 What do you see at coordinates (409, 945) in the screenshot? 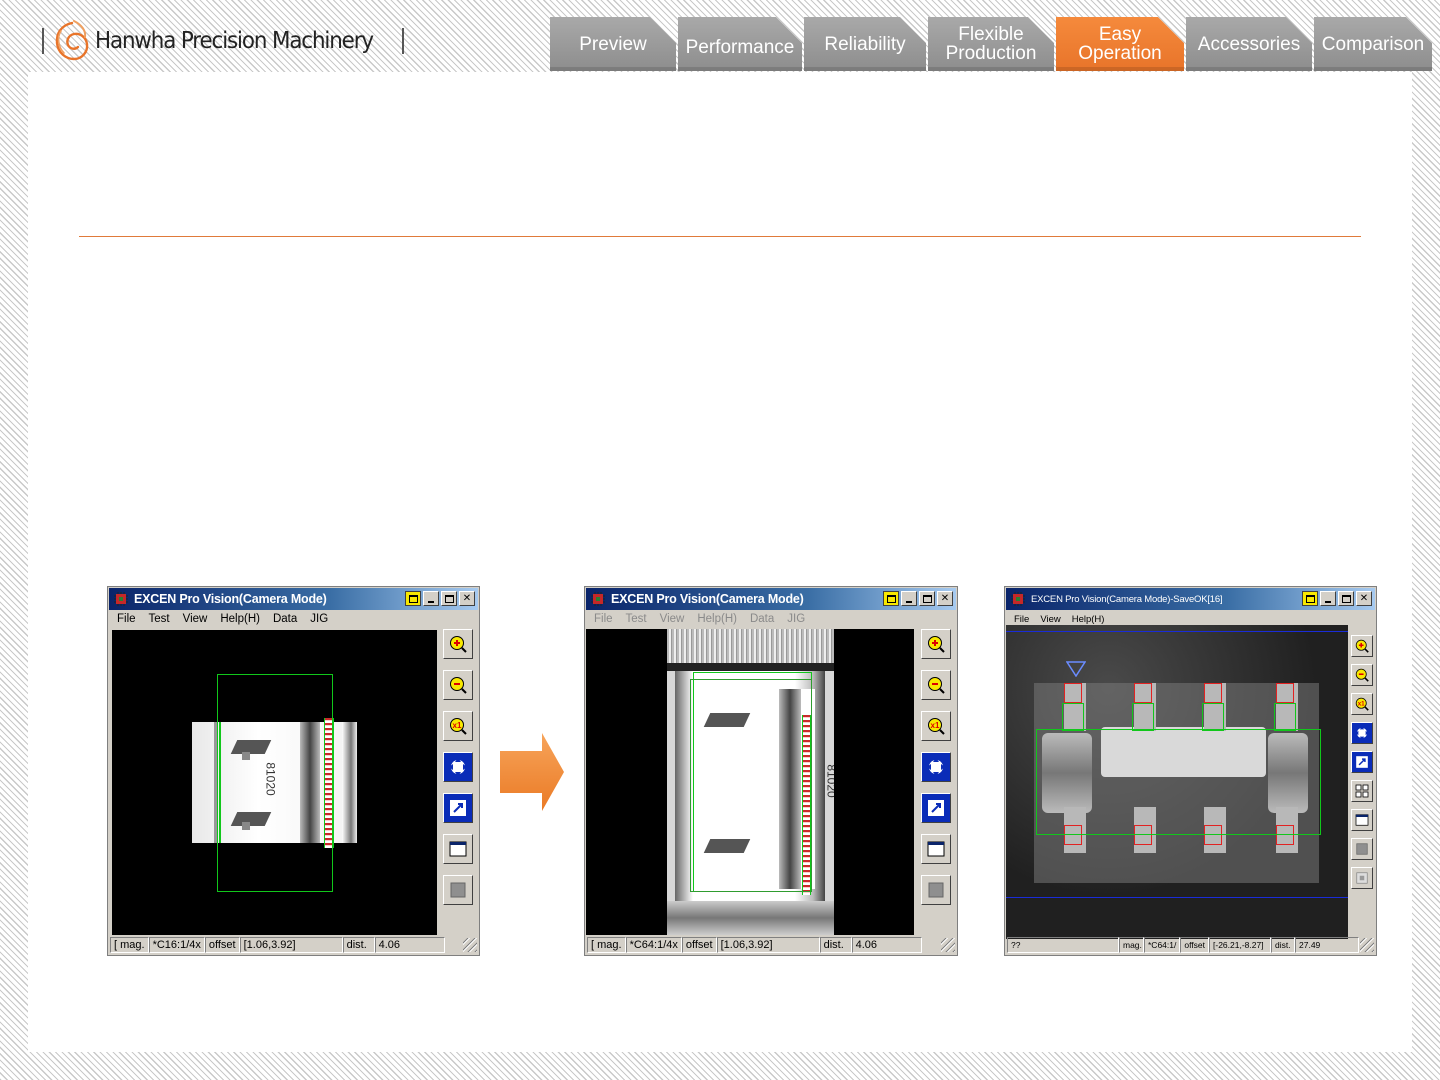
I see `status-dist-value: 4.06` at bounding box center [409, 945].